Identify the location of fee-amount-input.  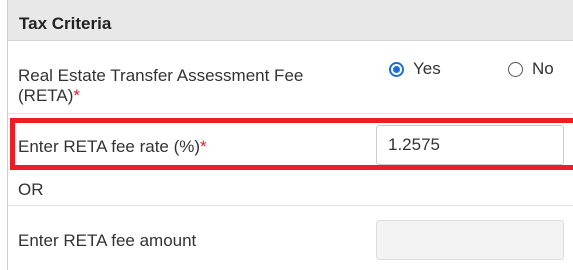
(470, 240).